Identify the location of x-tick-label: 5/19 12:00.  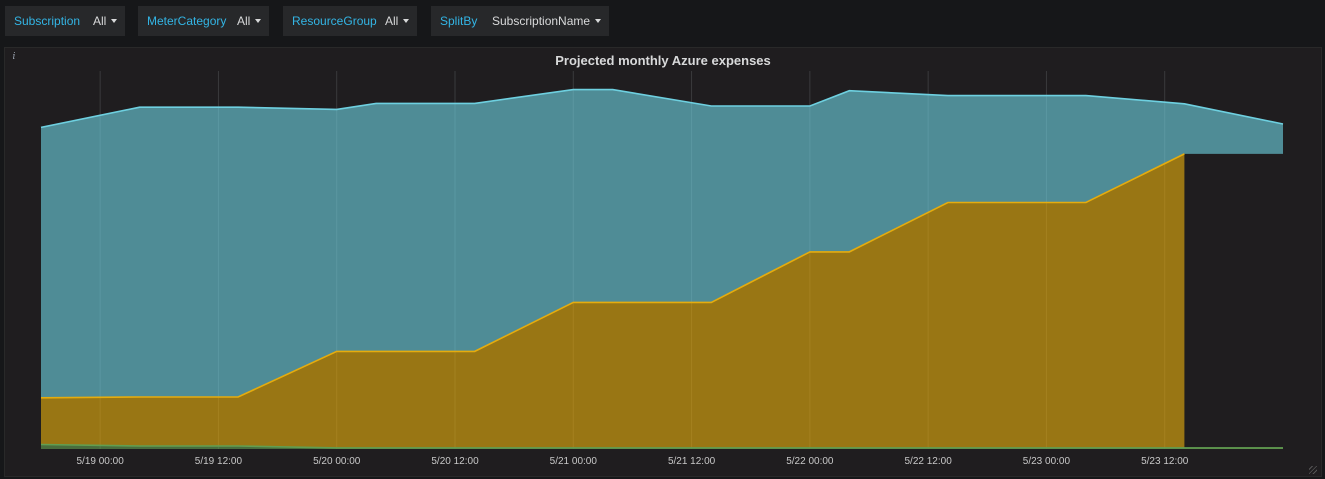
(219, 461).